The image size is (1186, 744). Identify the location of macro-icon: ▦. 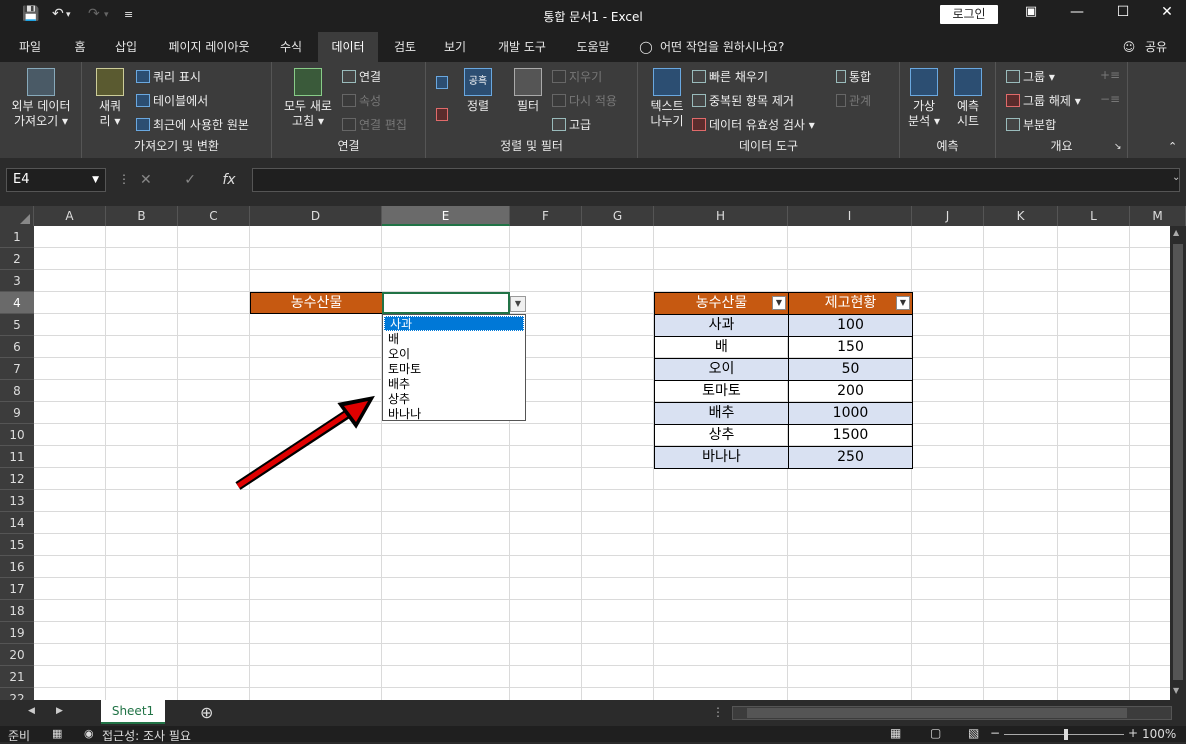
(57, 733).